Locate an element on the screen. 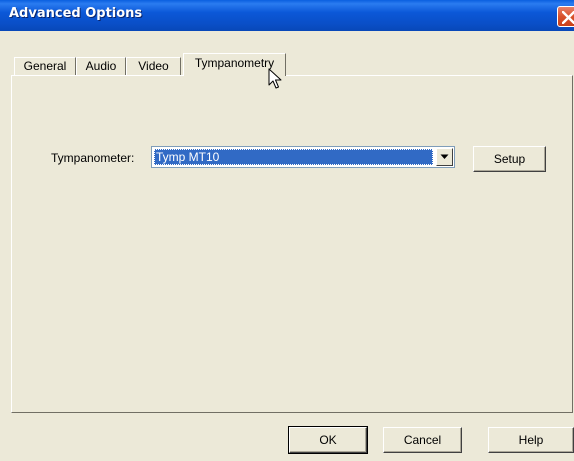 Image resolution: width=574 pixels, height=461 pixels. setup-button: Setup is located at coordinates (509, 159).